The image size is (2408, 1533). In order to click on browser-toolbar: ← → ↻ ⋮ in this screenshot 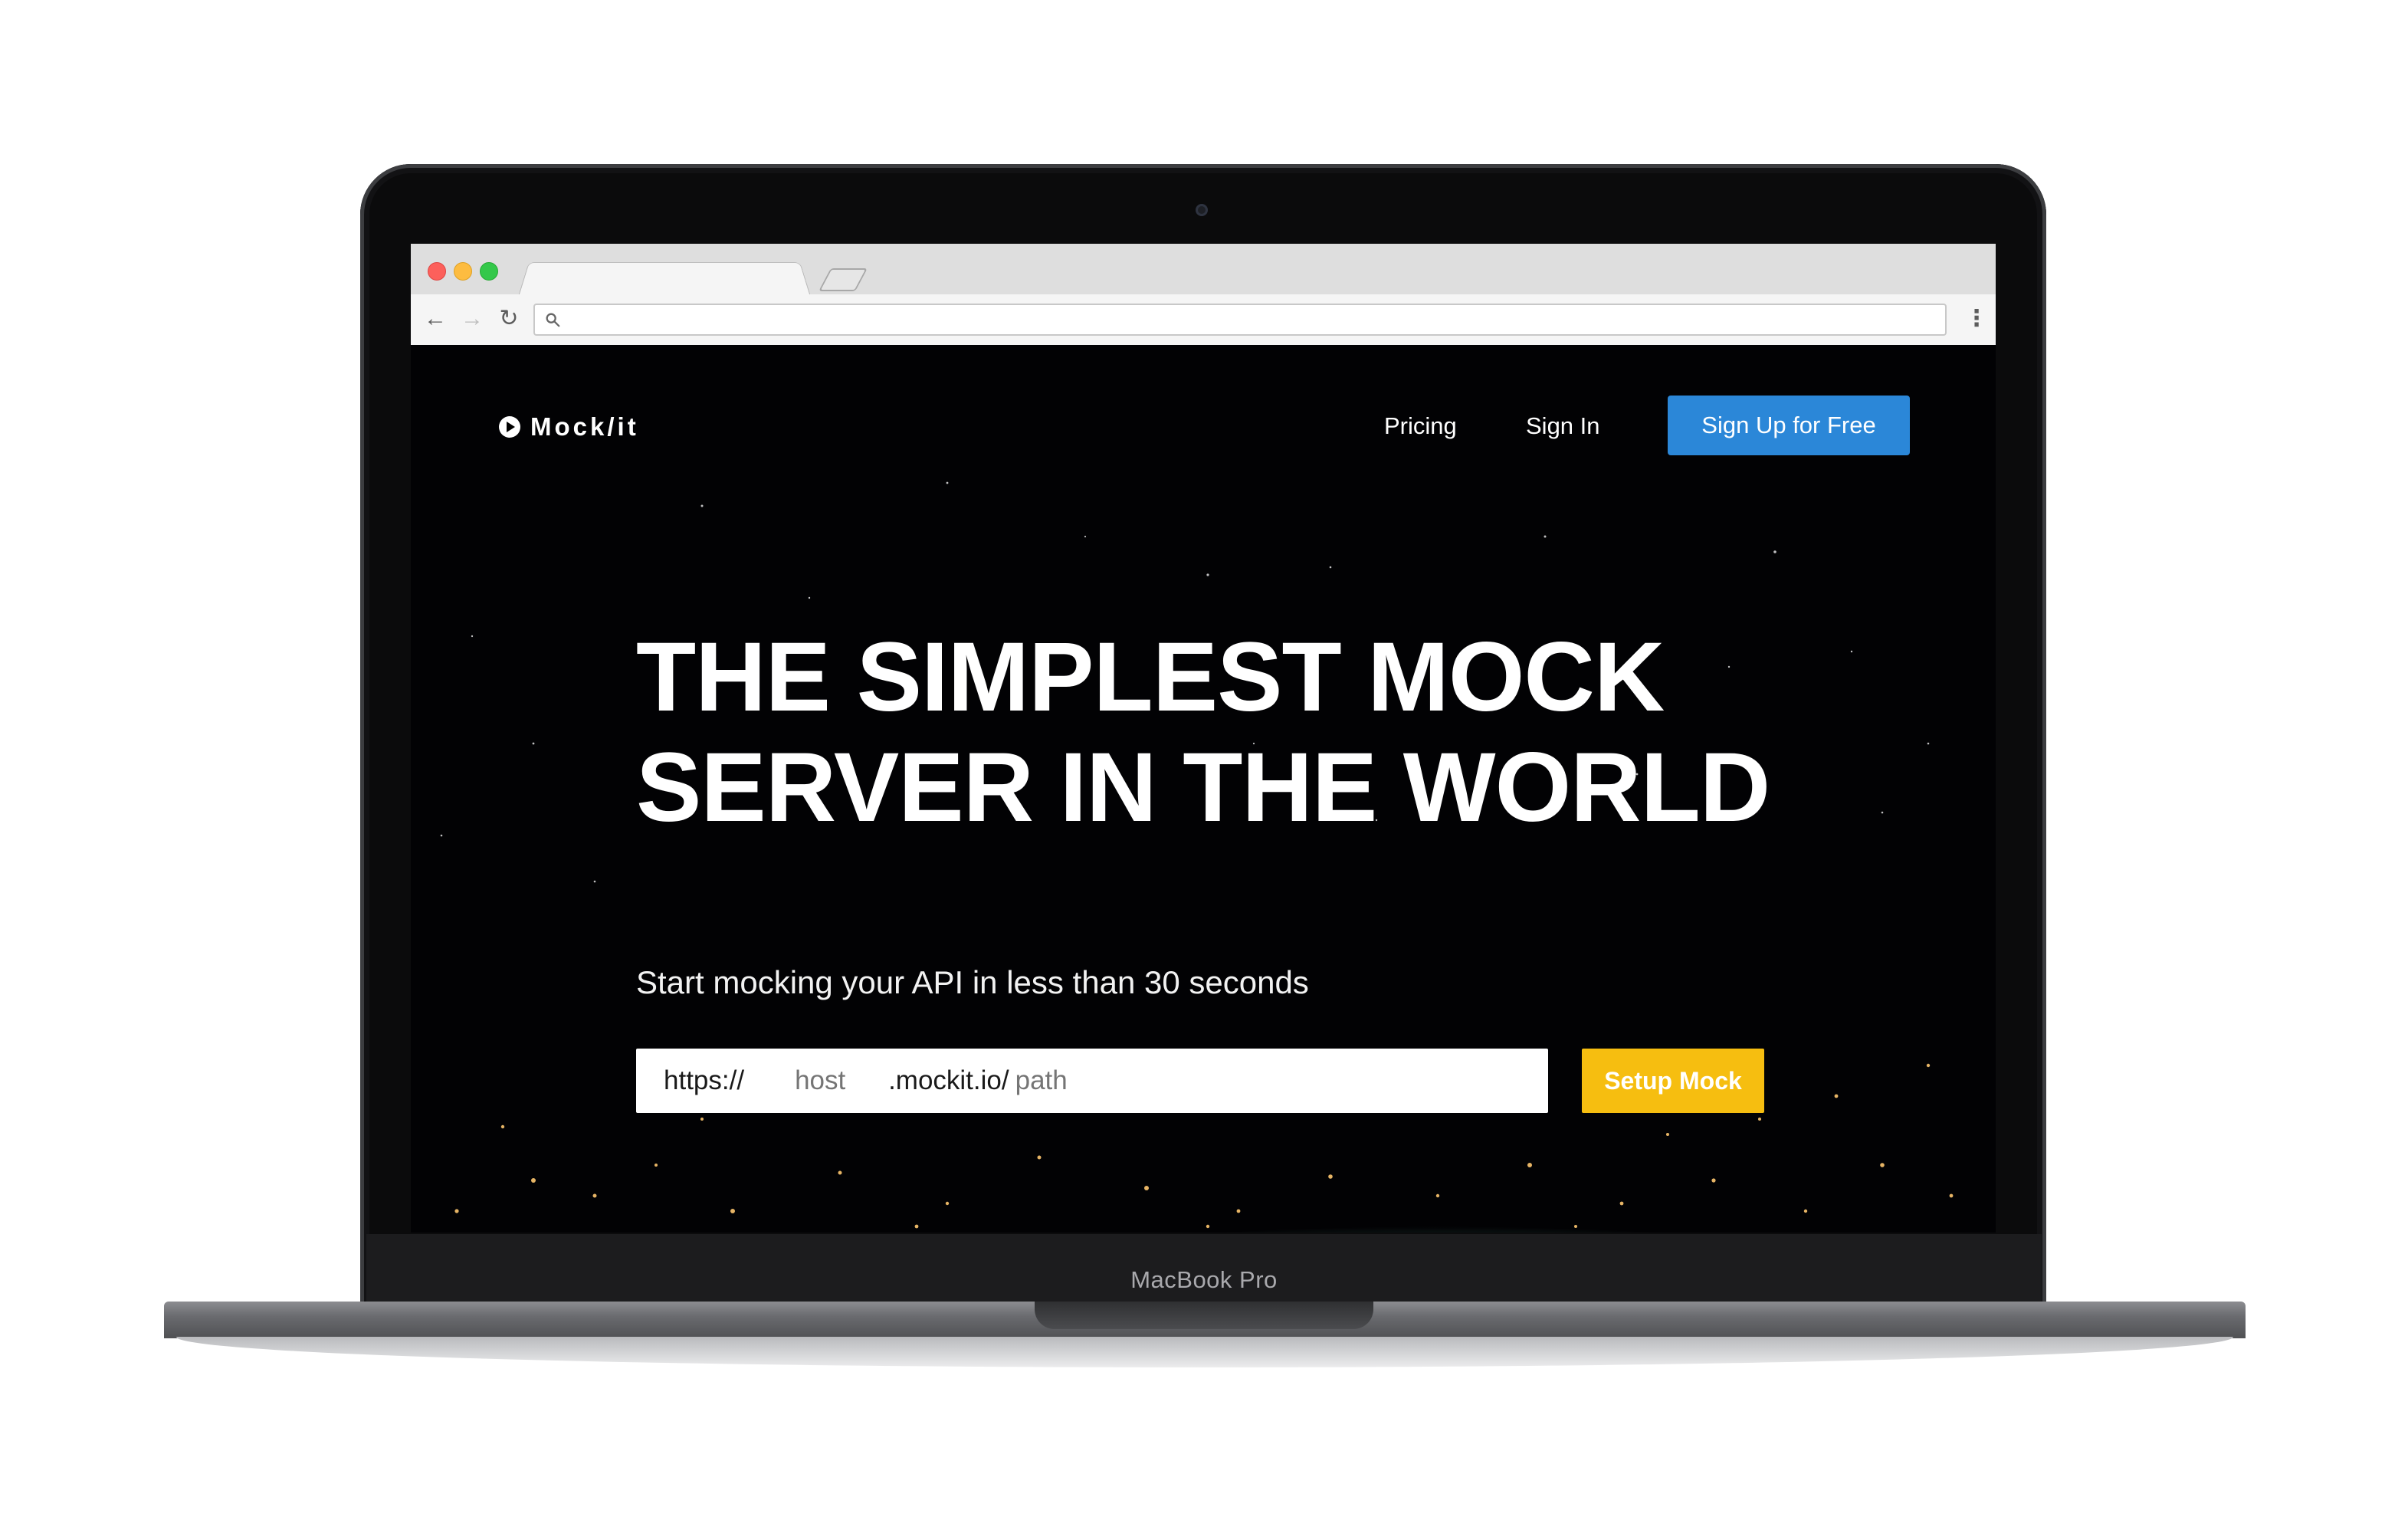, I will do `click(1203, 320)`.